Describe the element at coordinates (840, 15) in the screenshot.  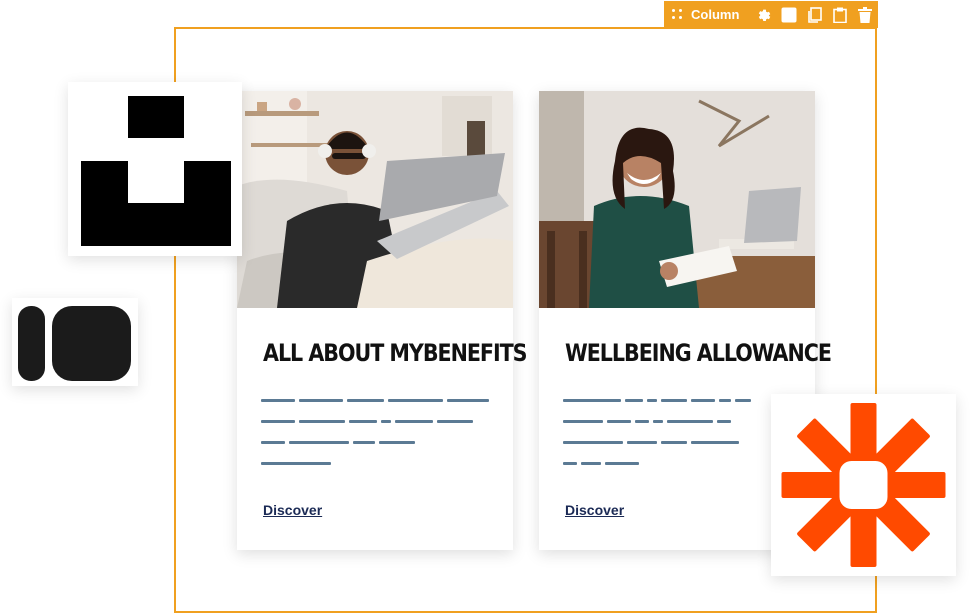
I see `clipboard-icon` at that location.